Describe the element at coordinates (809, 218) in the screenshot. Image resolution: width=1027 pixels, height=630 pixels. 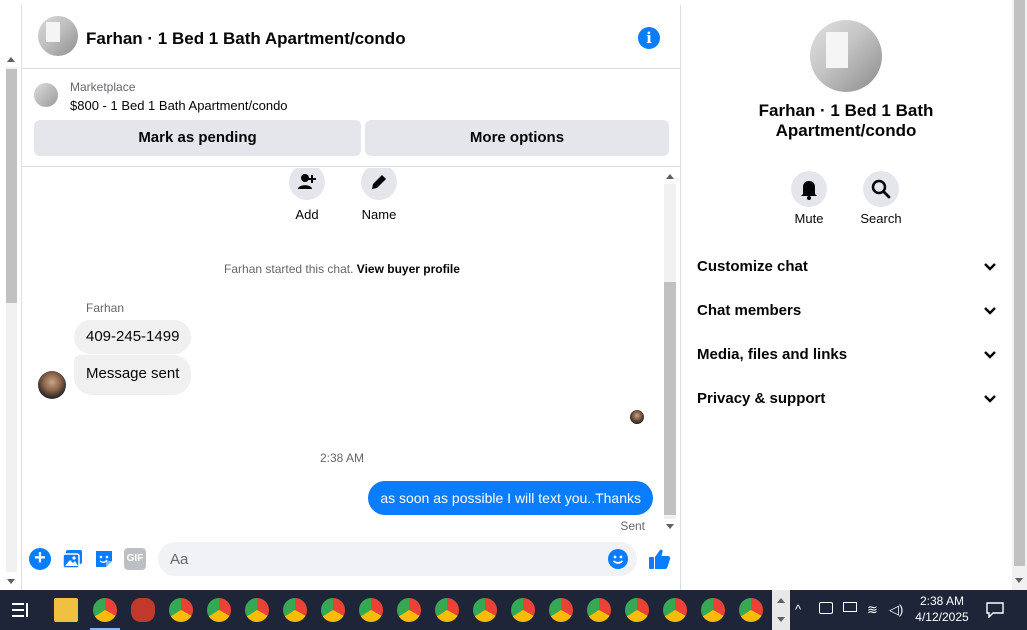
I see `mute-label: Mute` at that location.